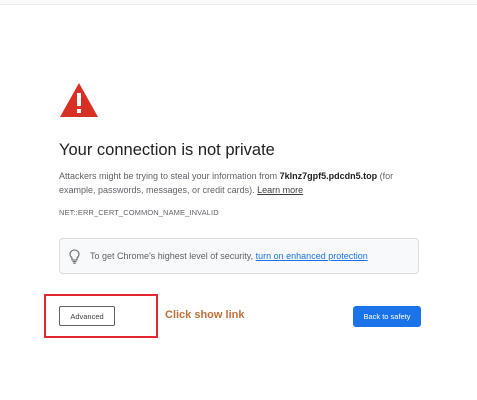 This screenshot has width=477, height=400. I want to click on learn-more-link: Learn more, so click(280, 190).